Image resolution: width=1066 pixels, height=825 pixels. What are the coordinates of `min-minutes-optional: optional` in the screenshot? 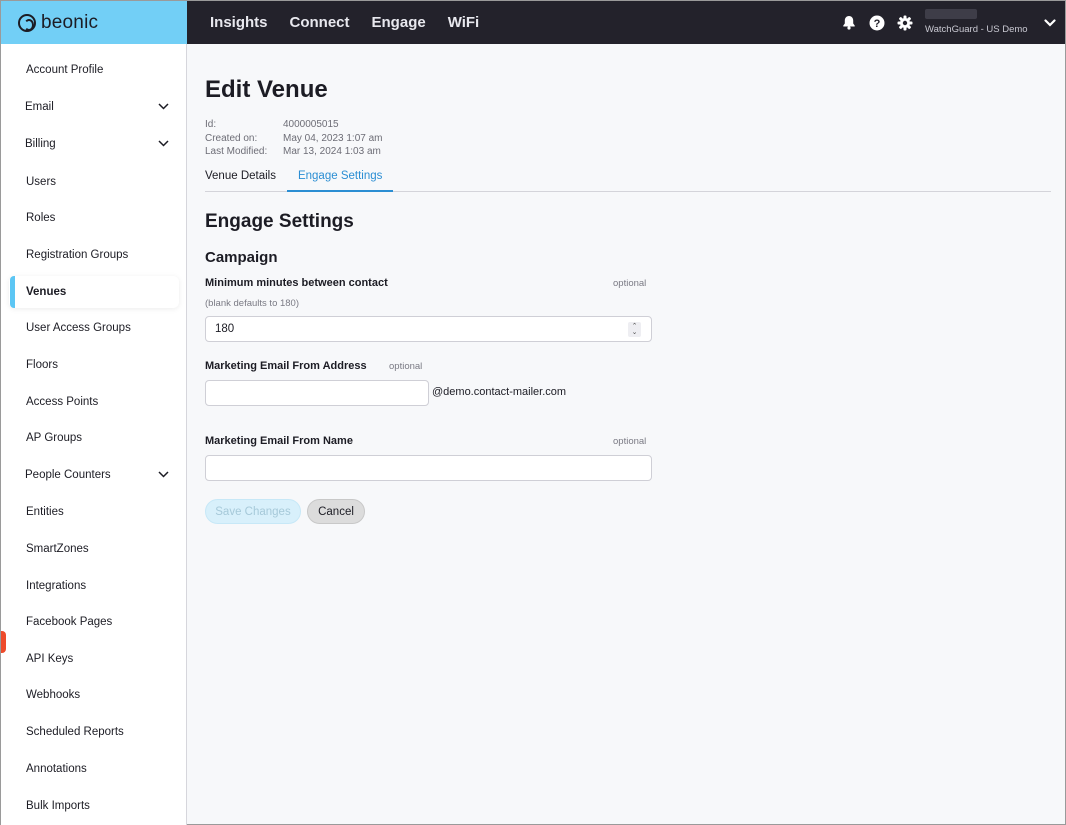 It's located at (630, 283).